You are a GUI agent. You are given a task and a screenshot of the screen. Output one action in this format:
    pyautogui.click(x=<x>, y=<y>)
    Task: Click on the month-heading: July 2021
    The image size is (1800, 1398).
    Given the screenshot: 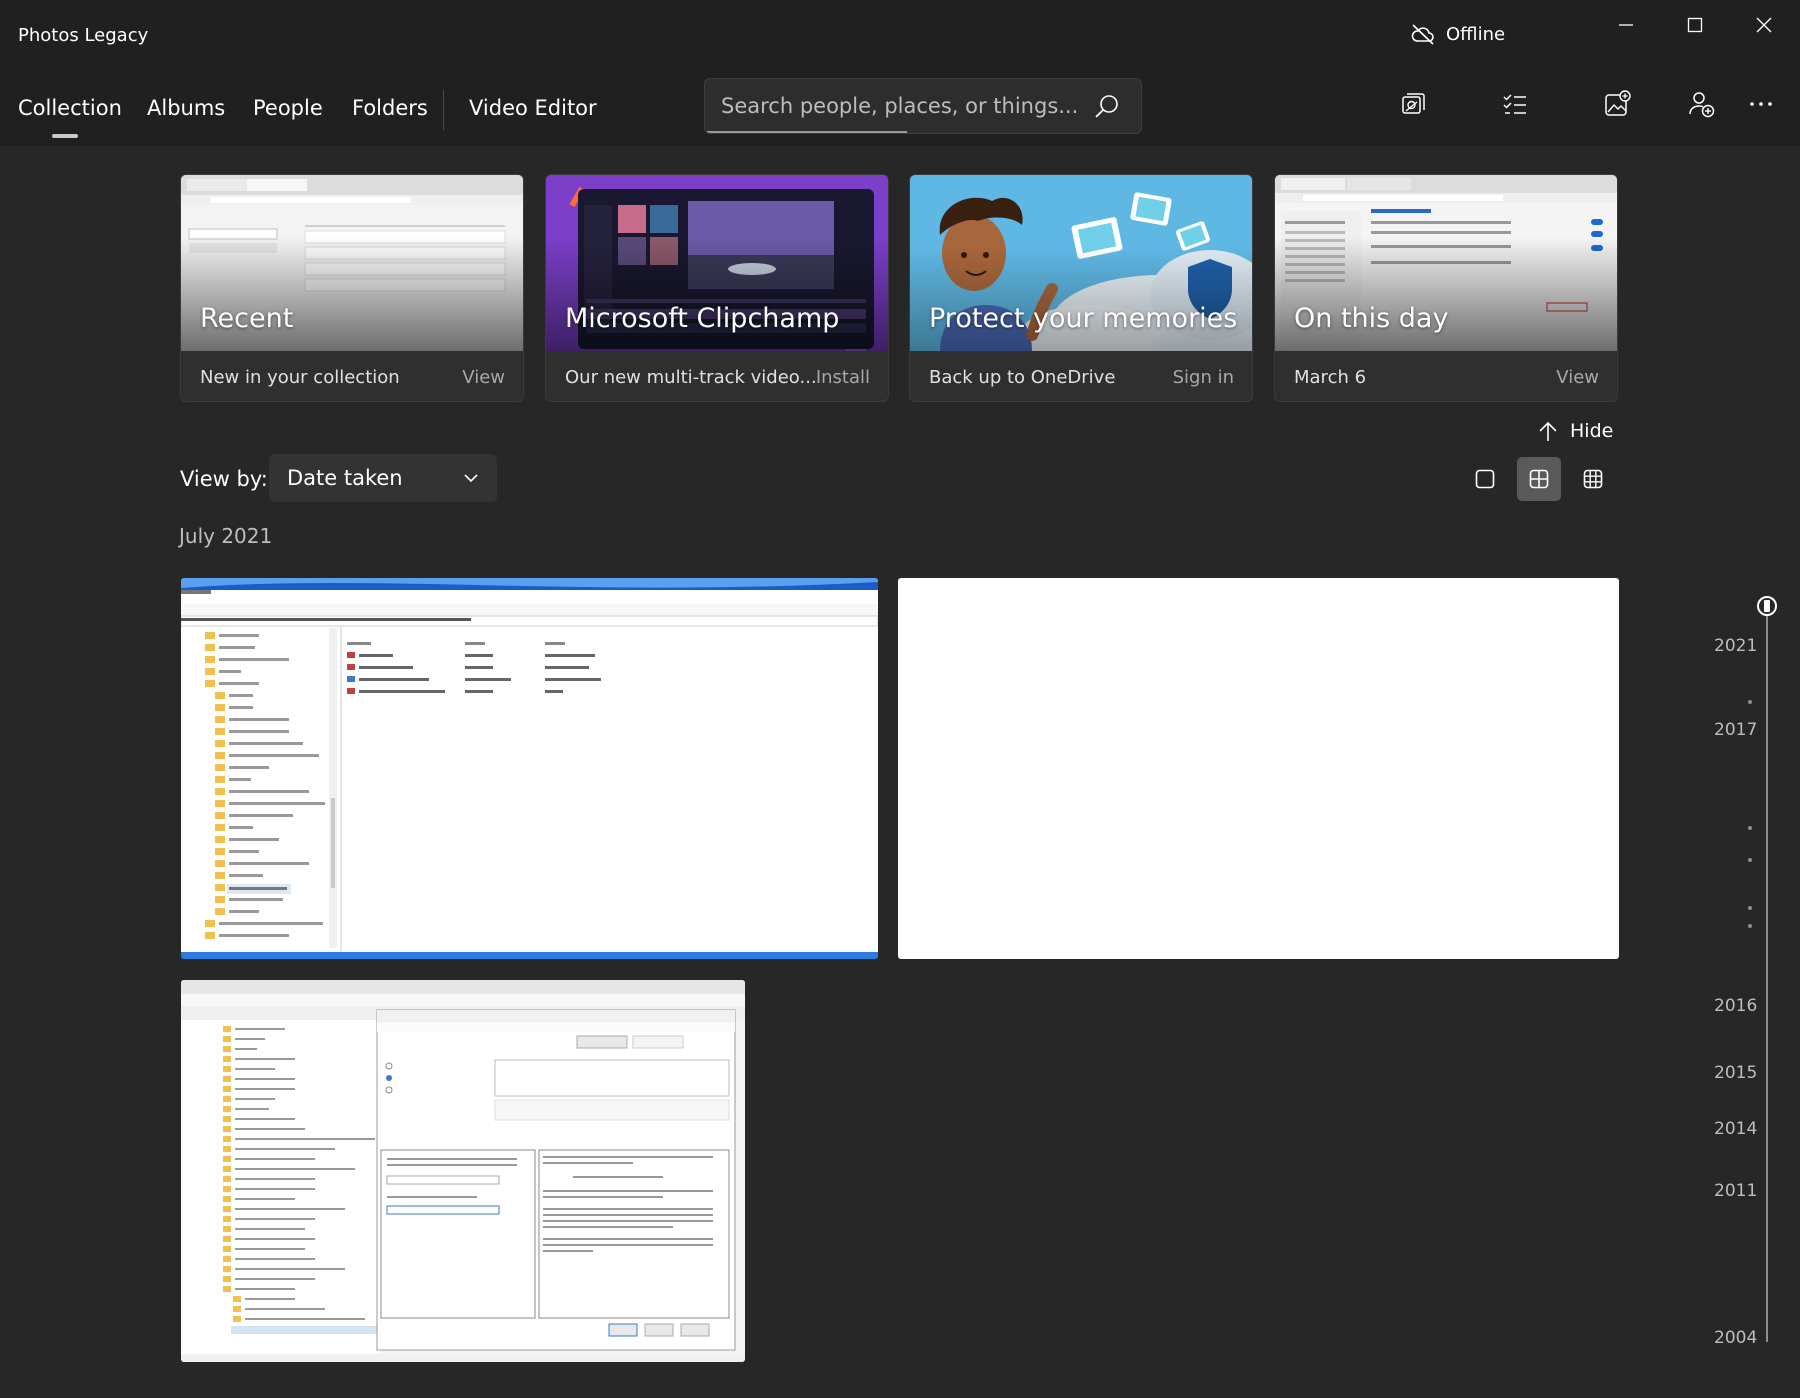 What is the action you would take?
    pyautogui.click(x=226, y=536)
    